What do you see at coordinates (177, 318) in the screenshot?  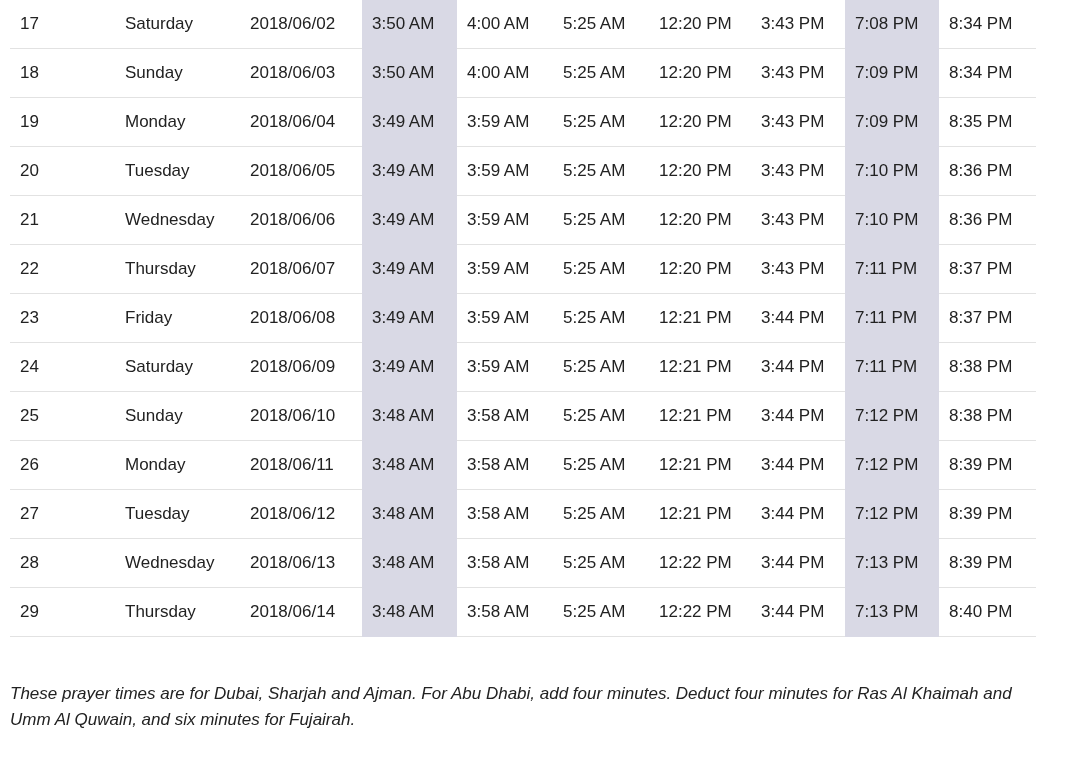 I see `table-cell: Friday` at bounding box center [177, 318].